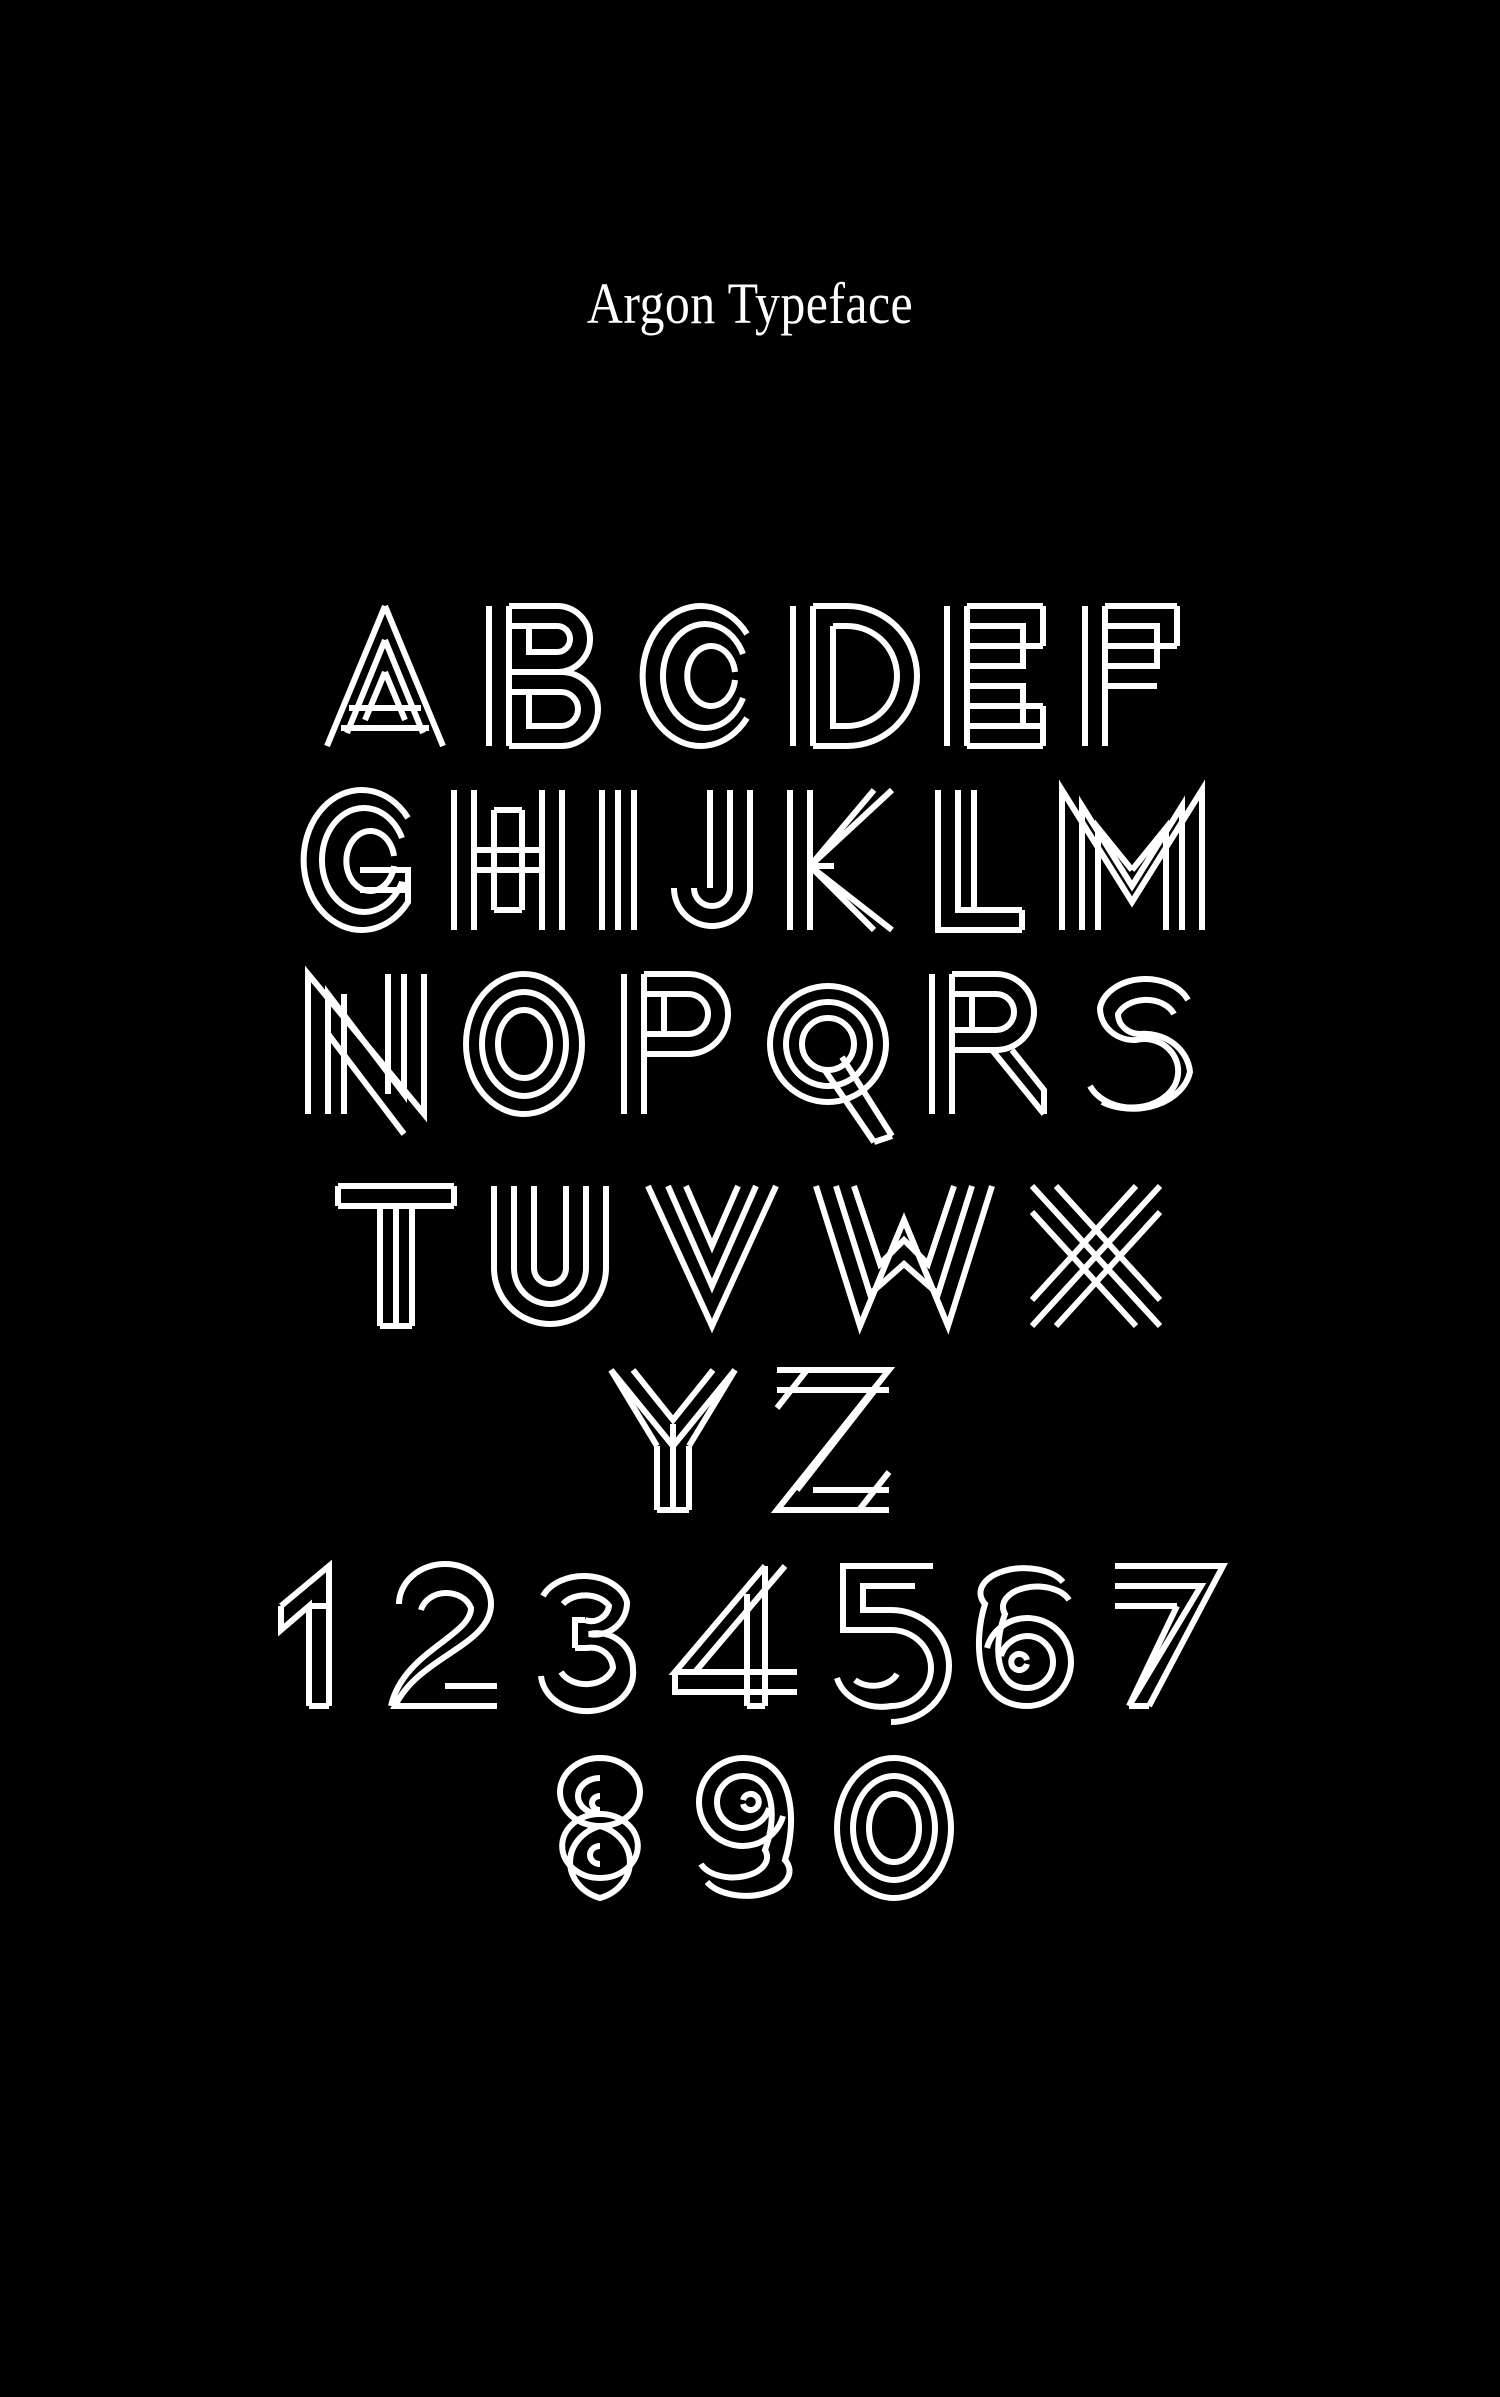  What do you see at coordinates (543, 676) in the screenshot?
I see `glyph-B` at bounding box center [543, 676].